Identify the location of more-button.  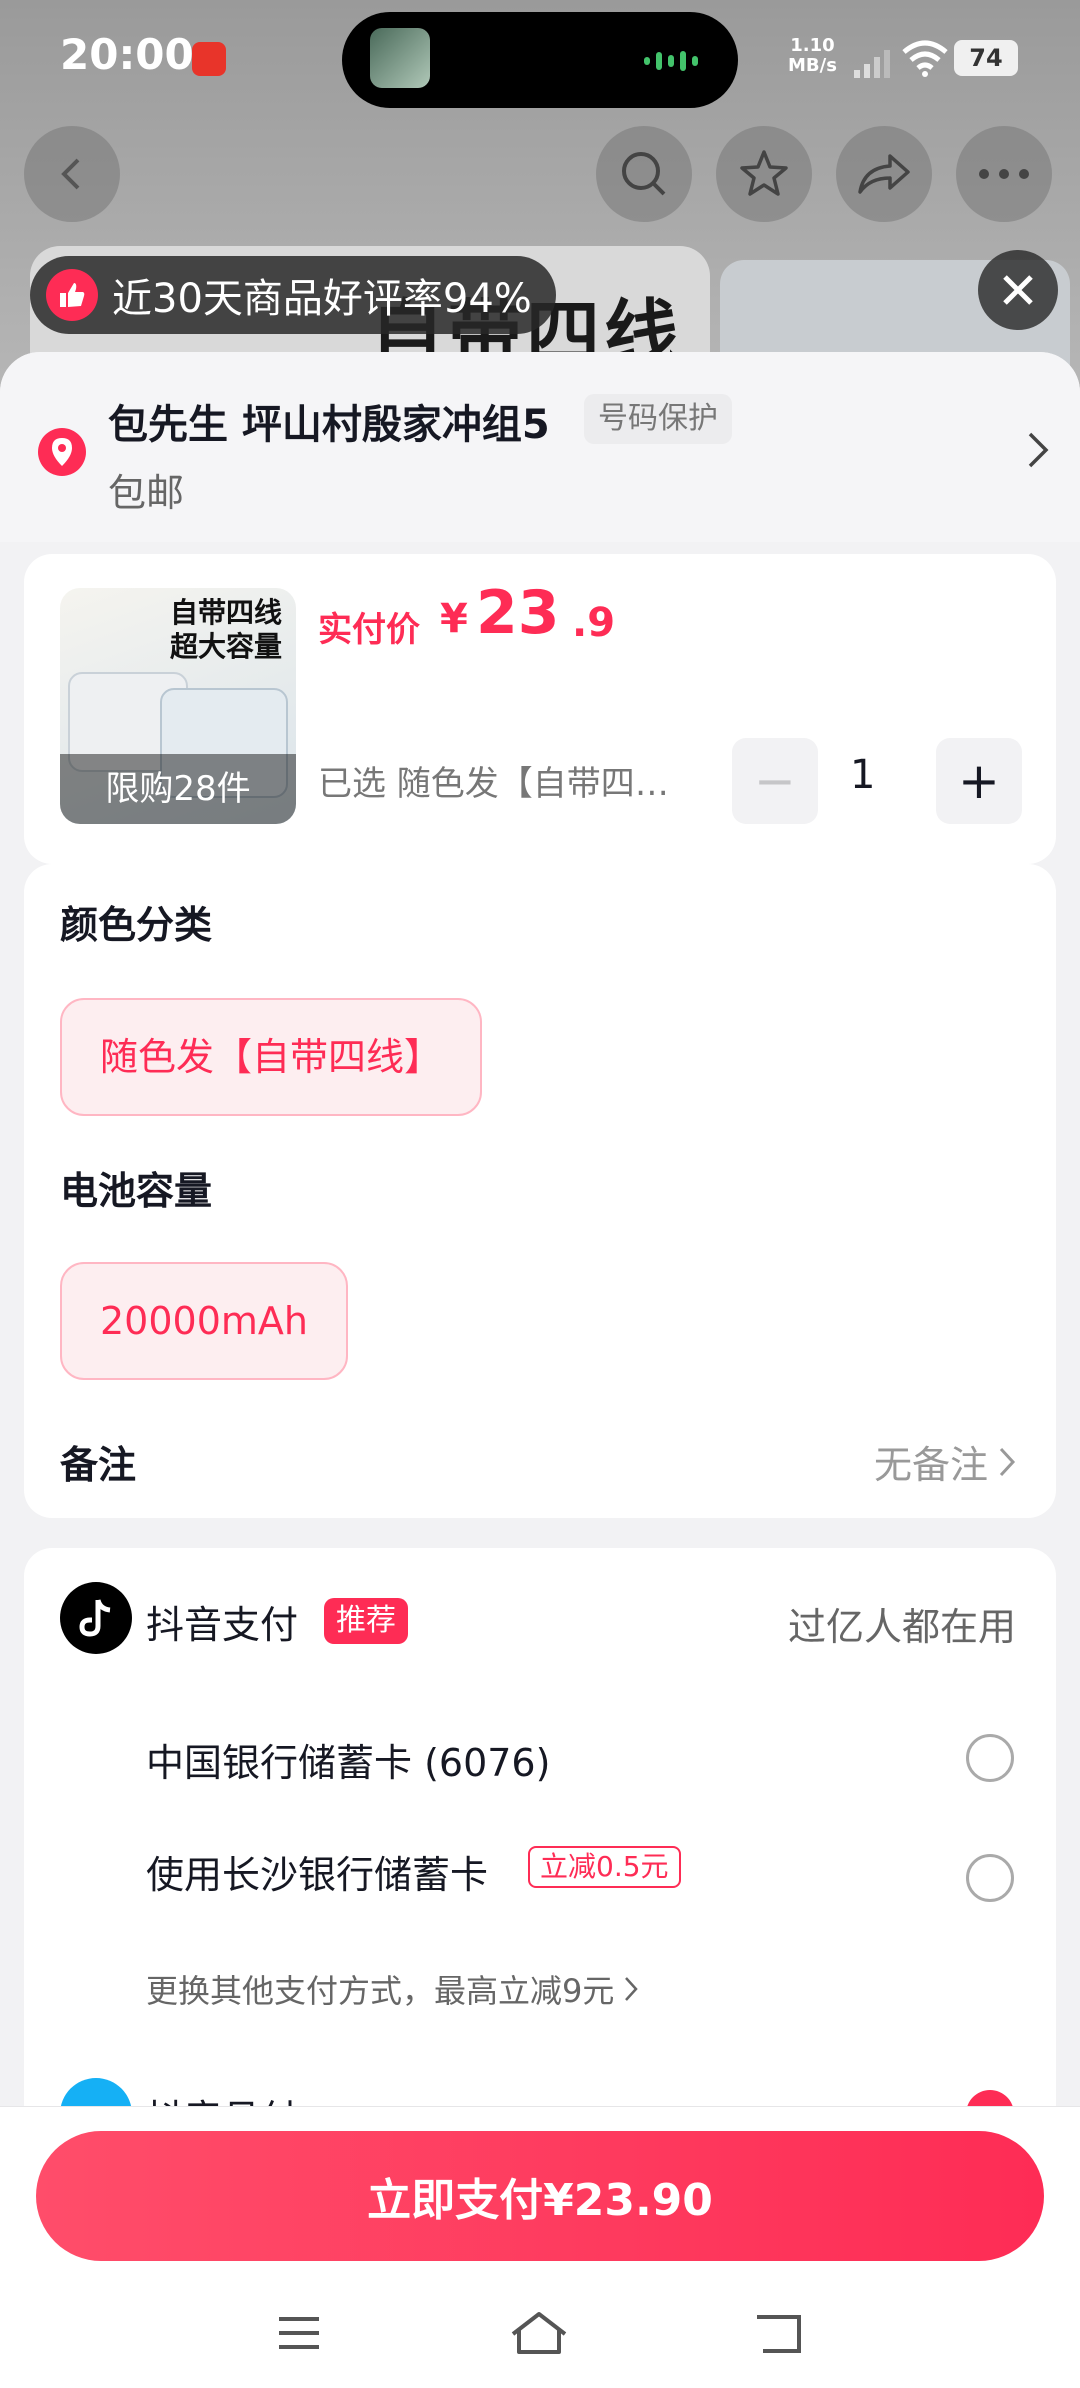
(1004, 174).